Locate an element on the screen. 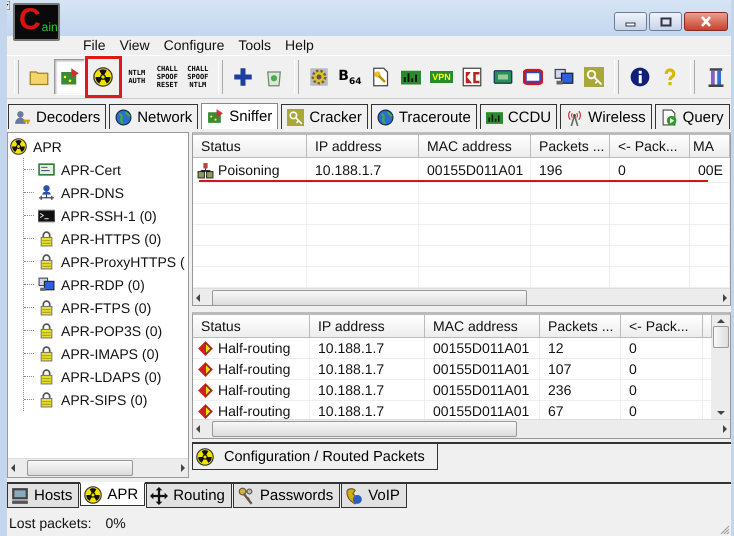  close-button is located at coordinates (706, 21).